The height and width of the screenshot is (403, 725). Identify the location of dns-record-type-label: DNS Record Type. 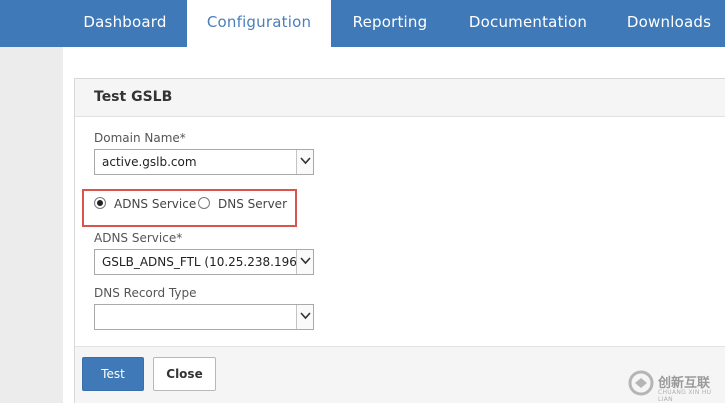
(145, 293).